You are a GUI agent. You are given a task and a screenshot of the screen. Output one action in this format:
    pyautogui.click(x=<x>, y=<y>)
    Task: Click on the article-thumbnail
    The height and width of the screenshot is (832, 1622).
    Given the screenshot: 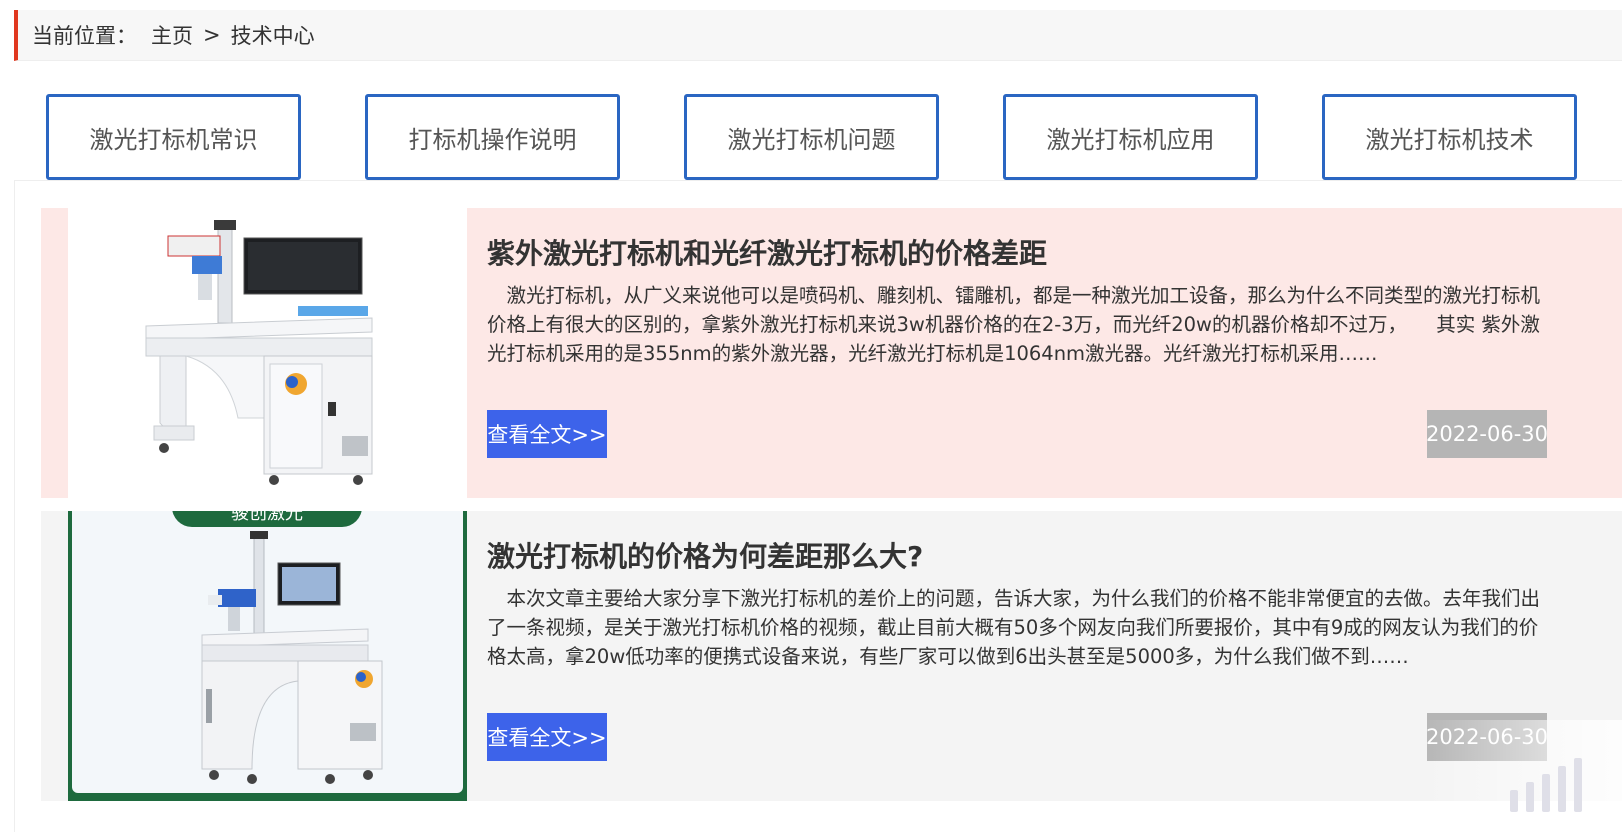 What is the action you would take?
    pyautogui.click(x=267, y=353)
    